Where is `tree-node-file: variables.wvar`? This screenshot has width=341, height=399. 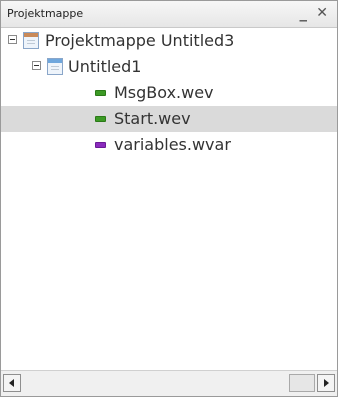 tree-node-file: variables.wvar is located at coordinates (169, 145).